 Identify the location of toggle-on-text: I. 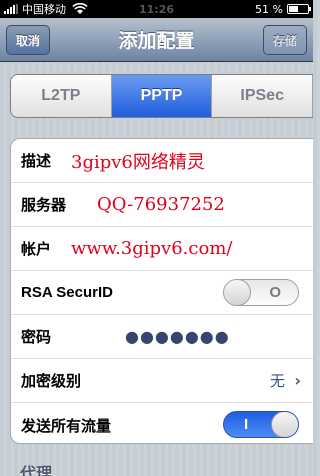
(246, 424).